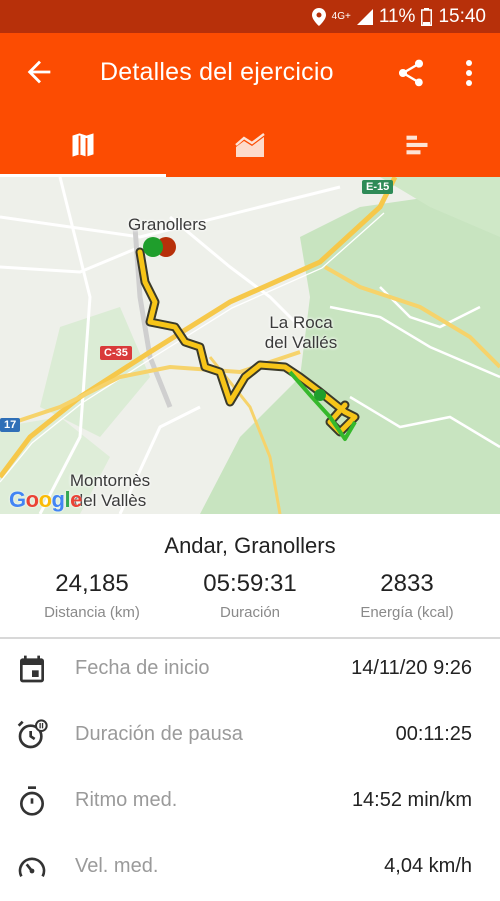 This screenshot has width=500, height=901. I want to click on stat-energy: 2833 Energía (kcal), so click(407, 595).